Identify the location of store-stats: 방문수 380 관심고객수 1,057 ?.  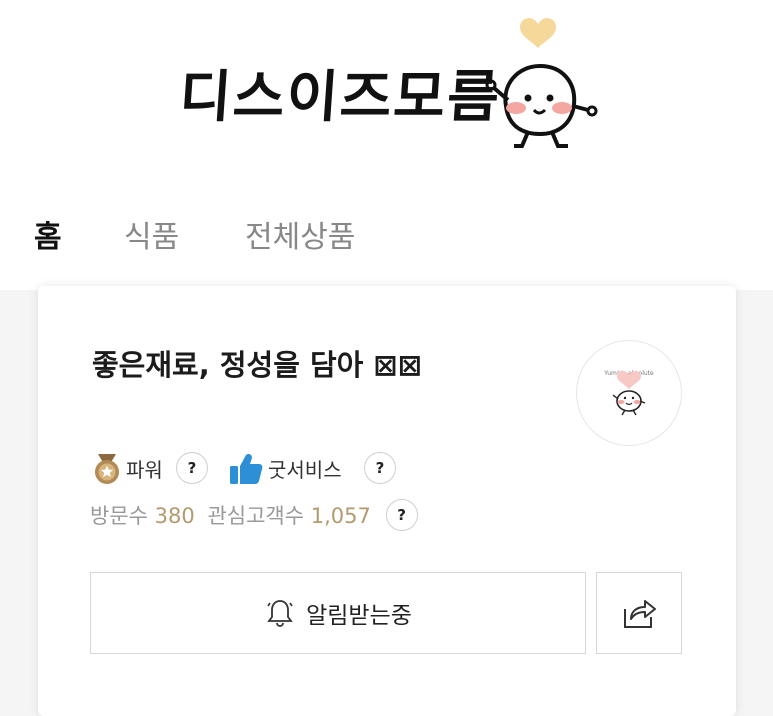
(254, 516).